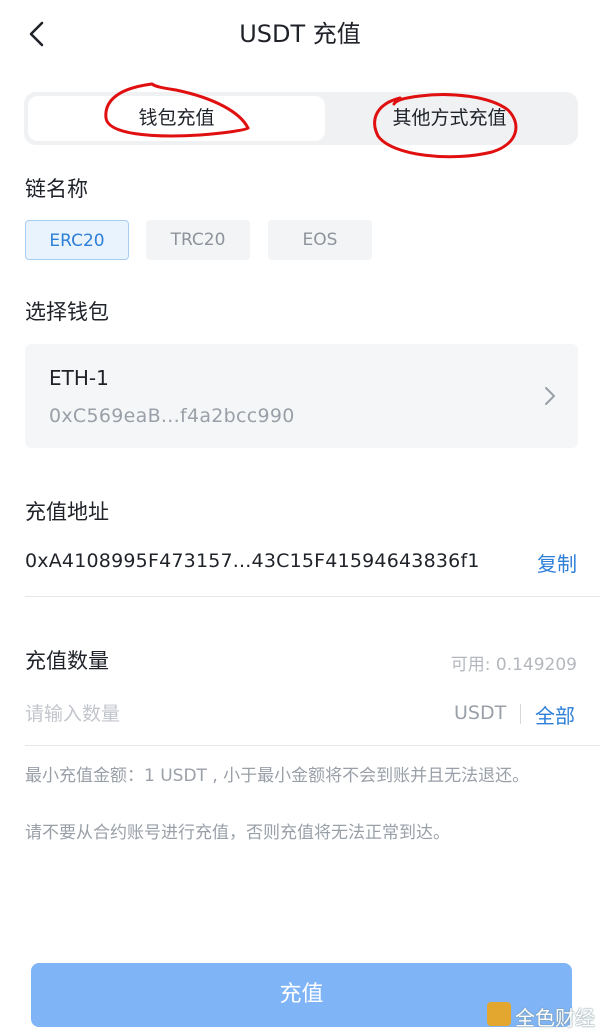  What do you see at coordinates (198, 240) in the screenshot?
I see `chain-option-trc20: TRC20` at bounding box center [198, 240].